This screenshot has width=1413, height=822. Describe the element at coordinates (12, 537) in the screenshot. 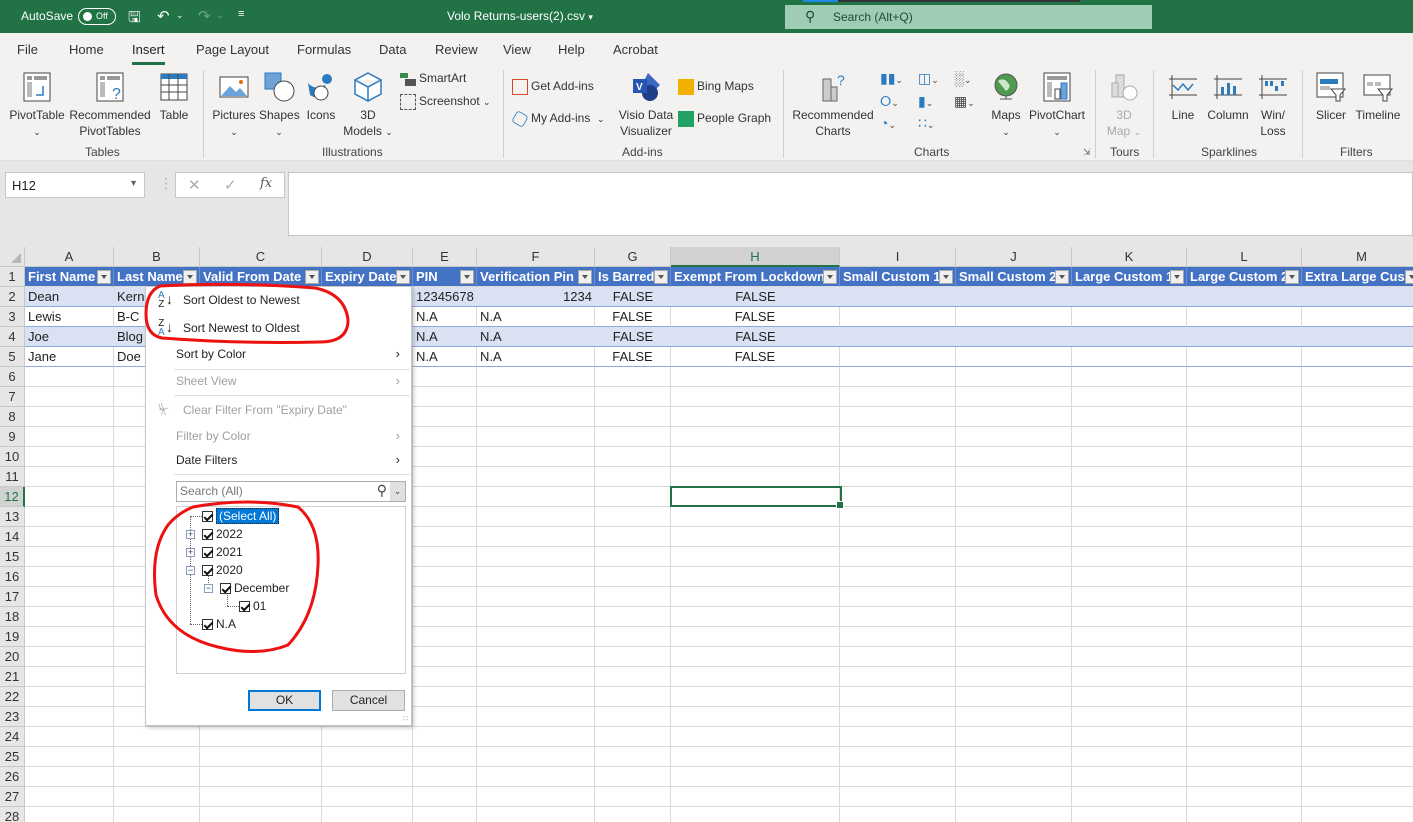

I see `row-header-14: 14` at that location.